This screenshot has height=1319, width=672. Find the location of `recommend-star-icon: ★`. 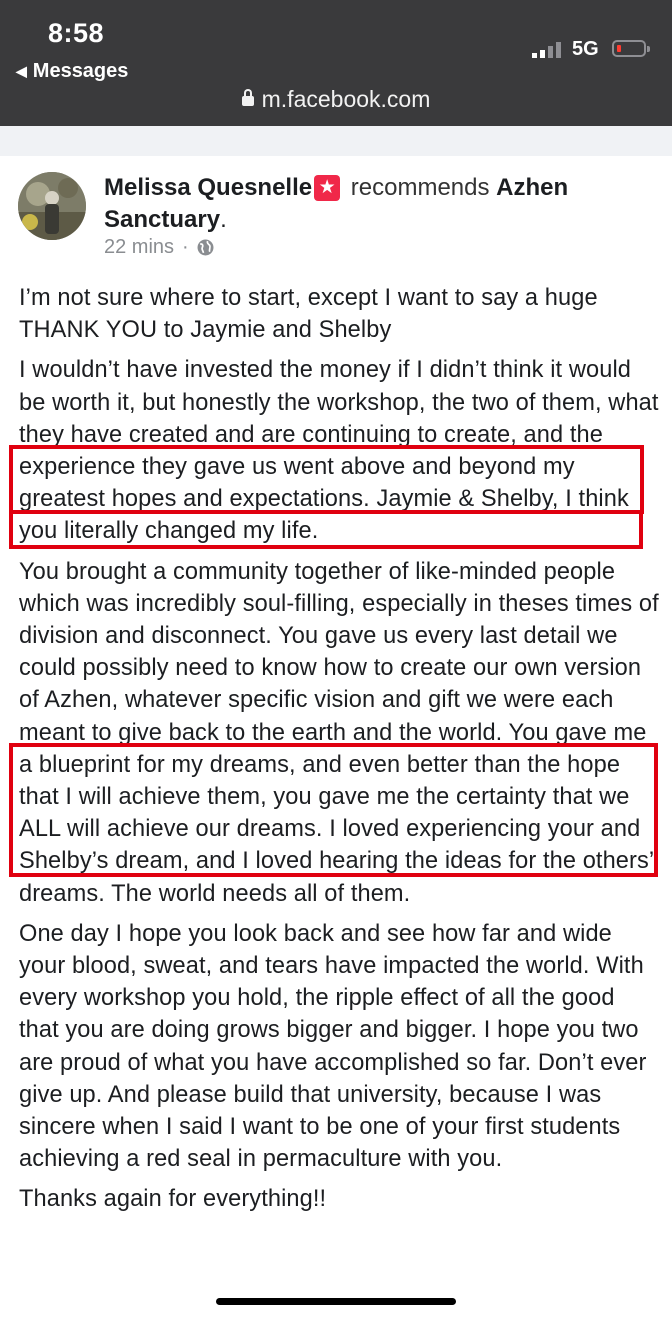

recommend-star-icon: ★ is located at coordinates (327, 188).